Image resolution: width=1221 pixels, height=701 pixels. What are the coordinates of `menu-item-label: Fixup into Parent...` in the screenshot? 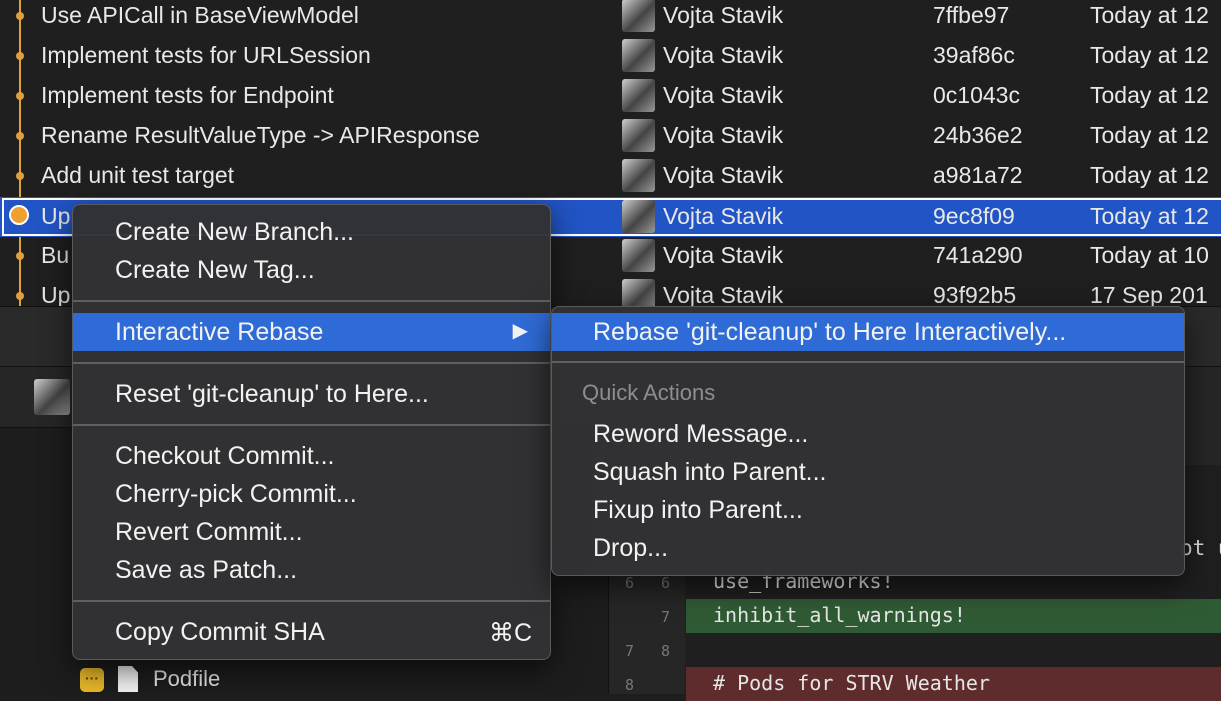 It's located at (698, 510).